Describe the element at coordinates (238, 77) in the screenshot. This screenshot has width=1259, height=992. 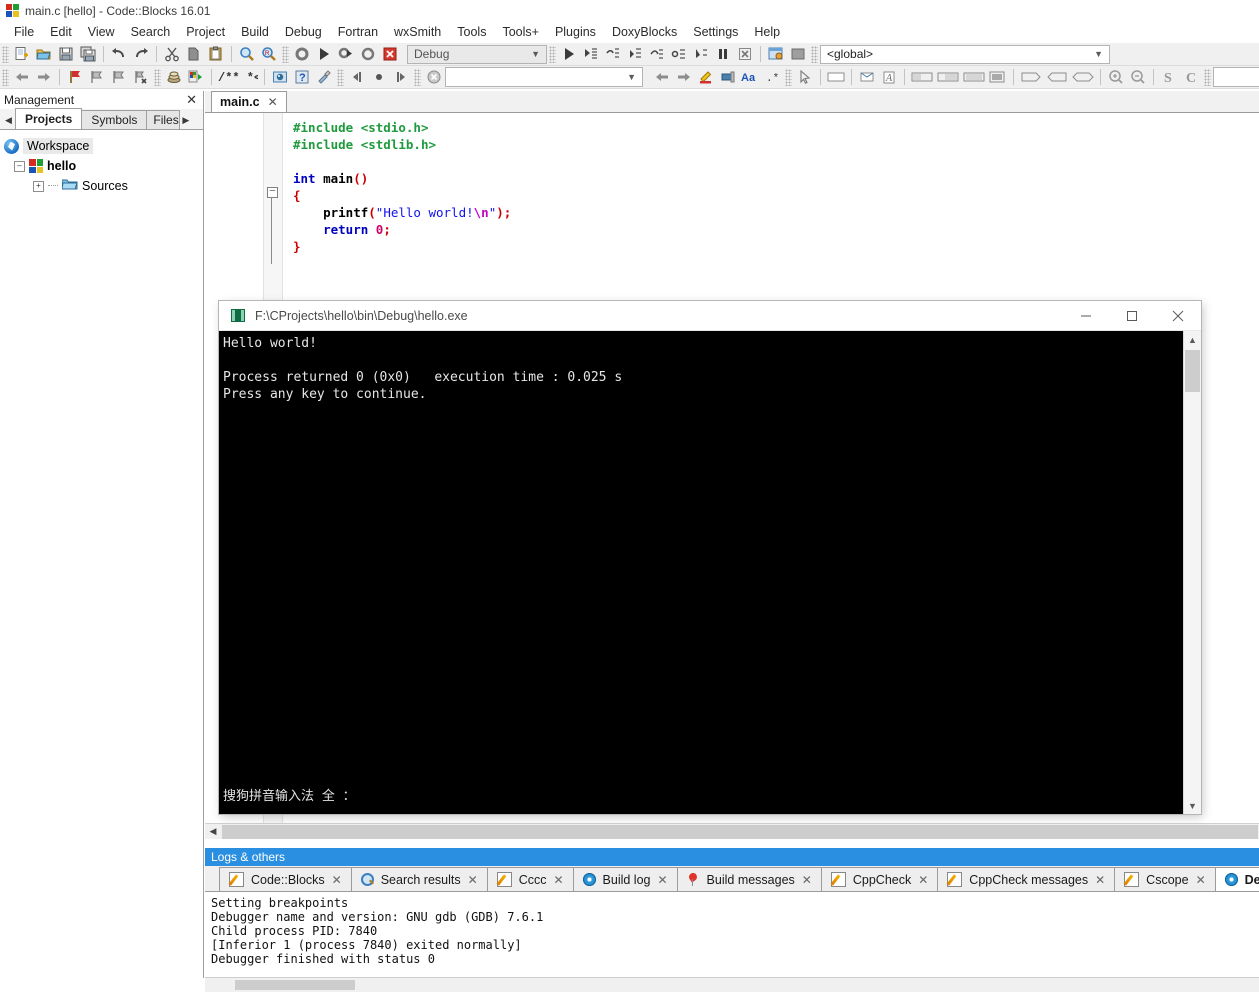
I see `doxyblocks-comment-icon: /** *<` at that location.